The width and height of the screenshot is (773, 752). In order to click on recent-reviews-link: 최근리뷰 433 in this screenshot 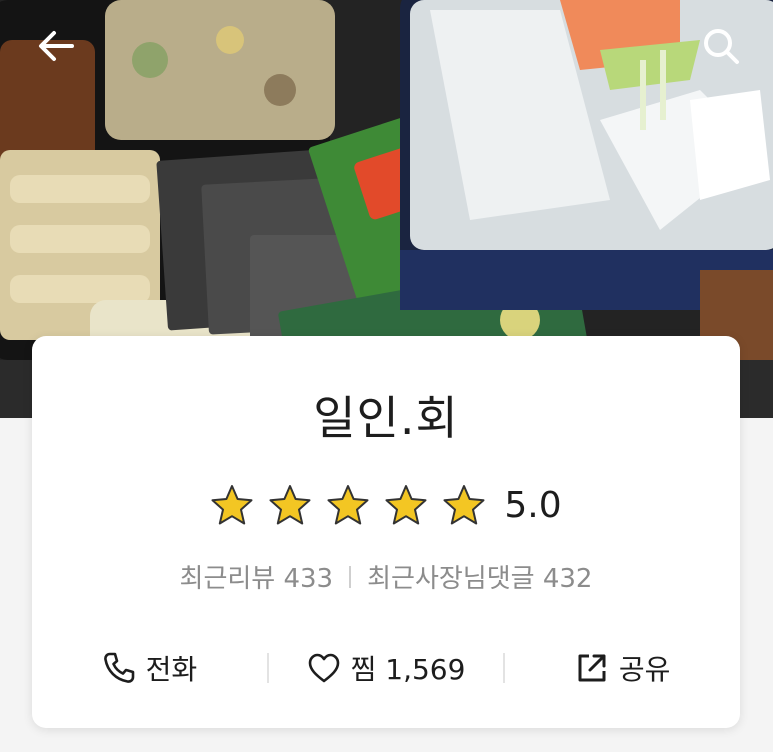, I will do `click(257, 576)`.